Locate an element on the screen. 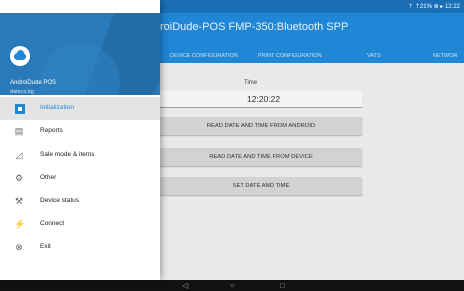 The height and width of the screenshot is (291, 464). app-title: roiDude-POS FMP-350:Bluetooth SPP is located at coordinates (254, 27).